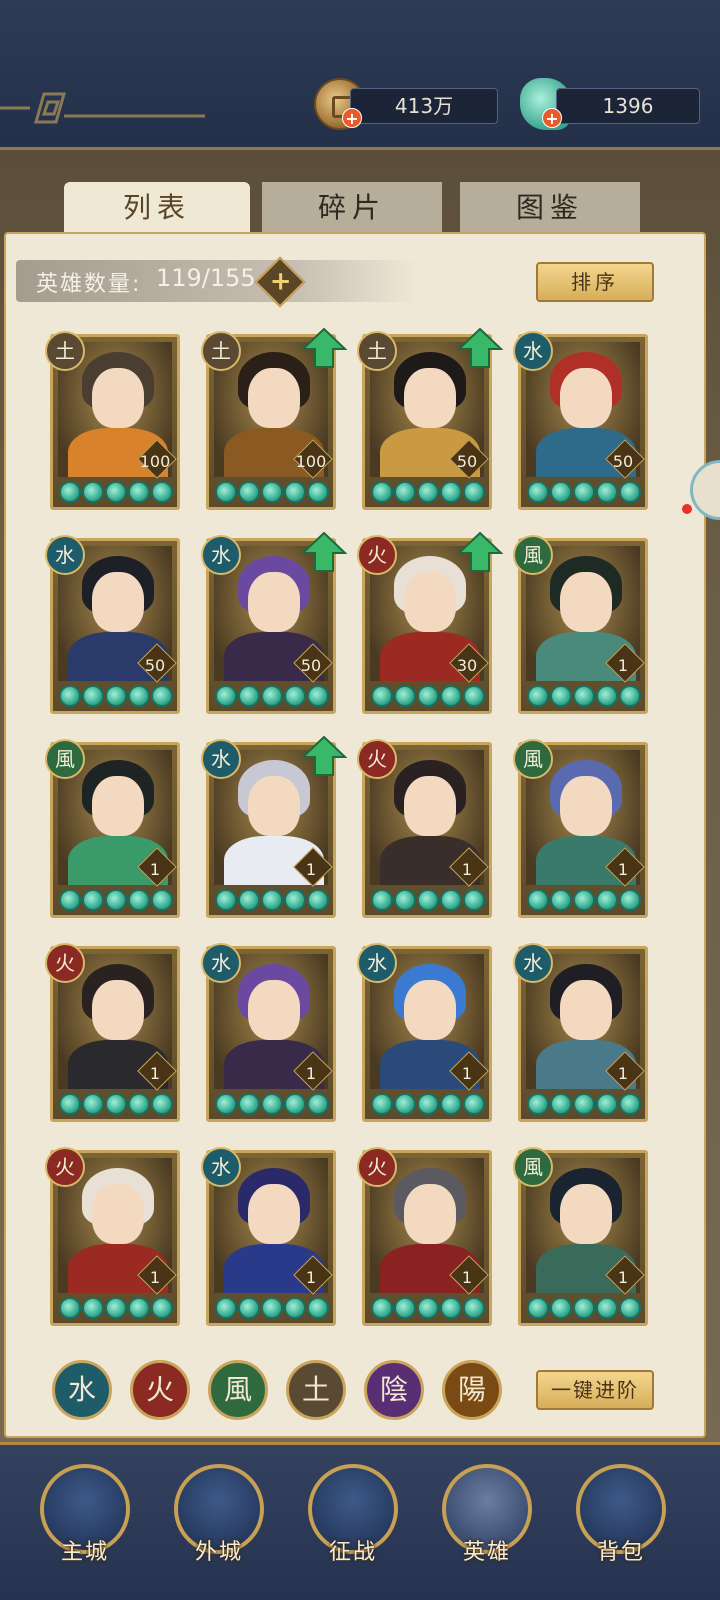 Image resolution: width=720 pixels, height=1600 pixels. I want to click on add-coin-icon: +, so click(352, 118).